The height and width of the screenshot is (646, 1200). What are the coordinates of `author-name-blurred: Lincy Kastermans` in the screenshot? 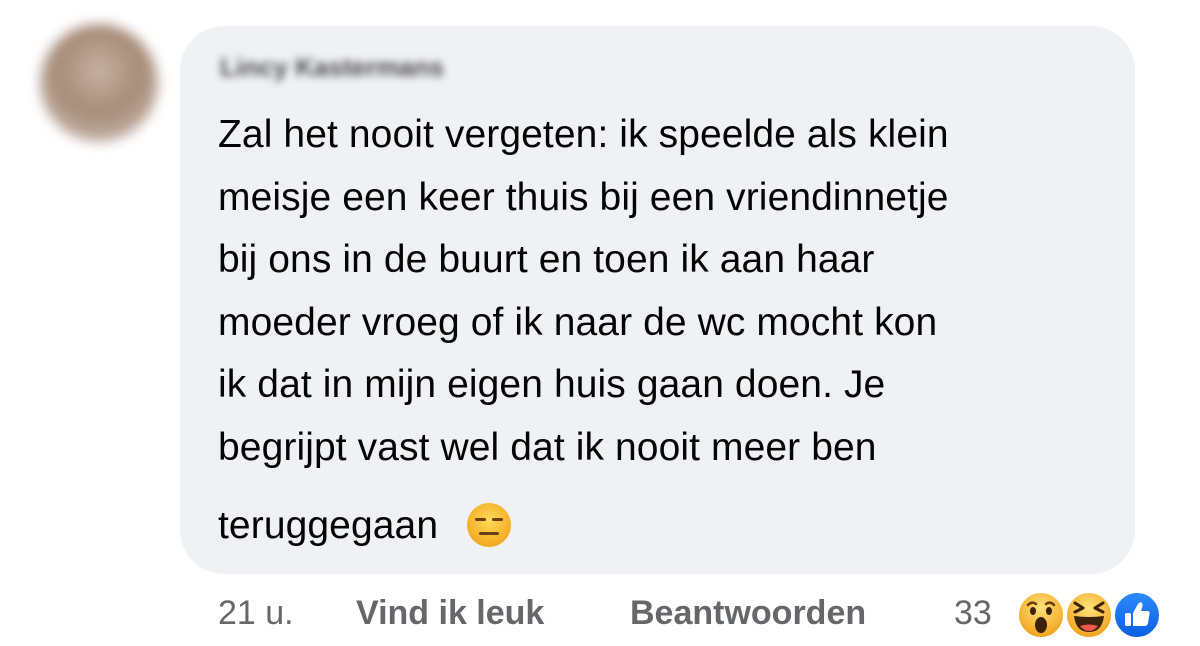 It's located at (332, 67).